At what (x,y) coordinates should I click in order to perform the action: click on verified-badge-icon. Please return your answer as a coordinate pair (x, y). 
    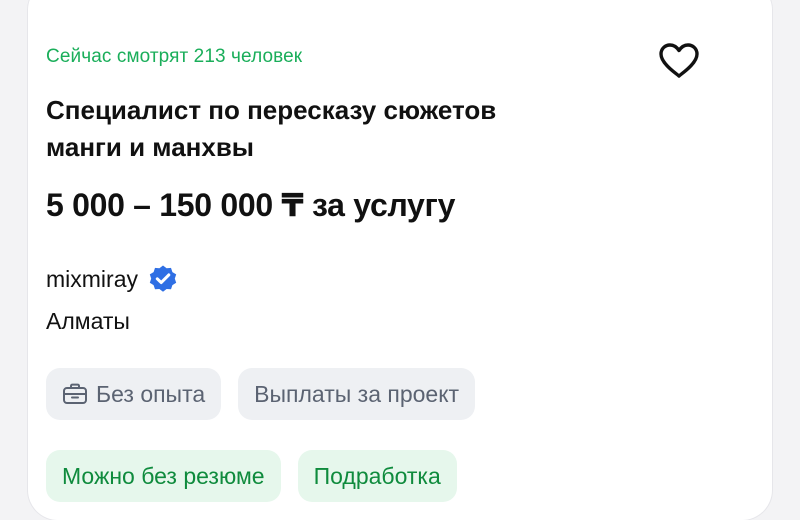
    Looking at the image, I should click on (163, 278).